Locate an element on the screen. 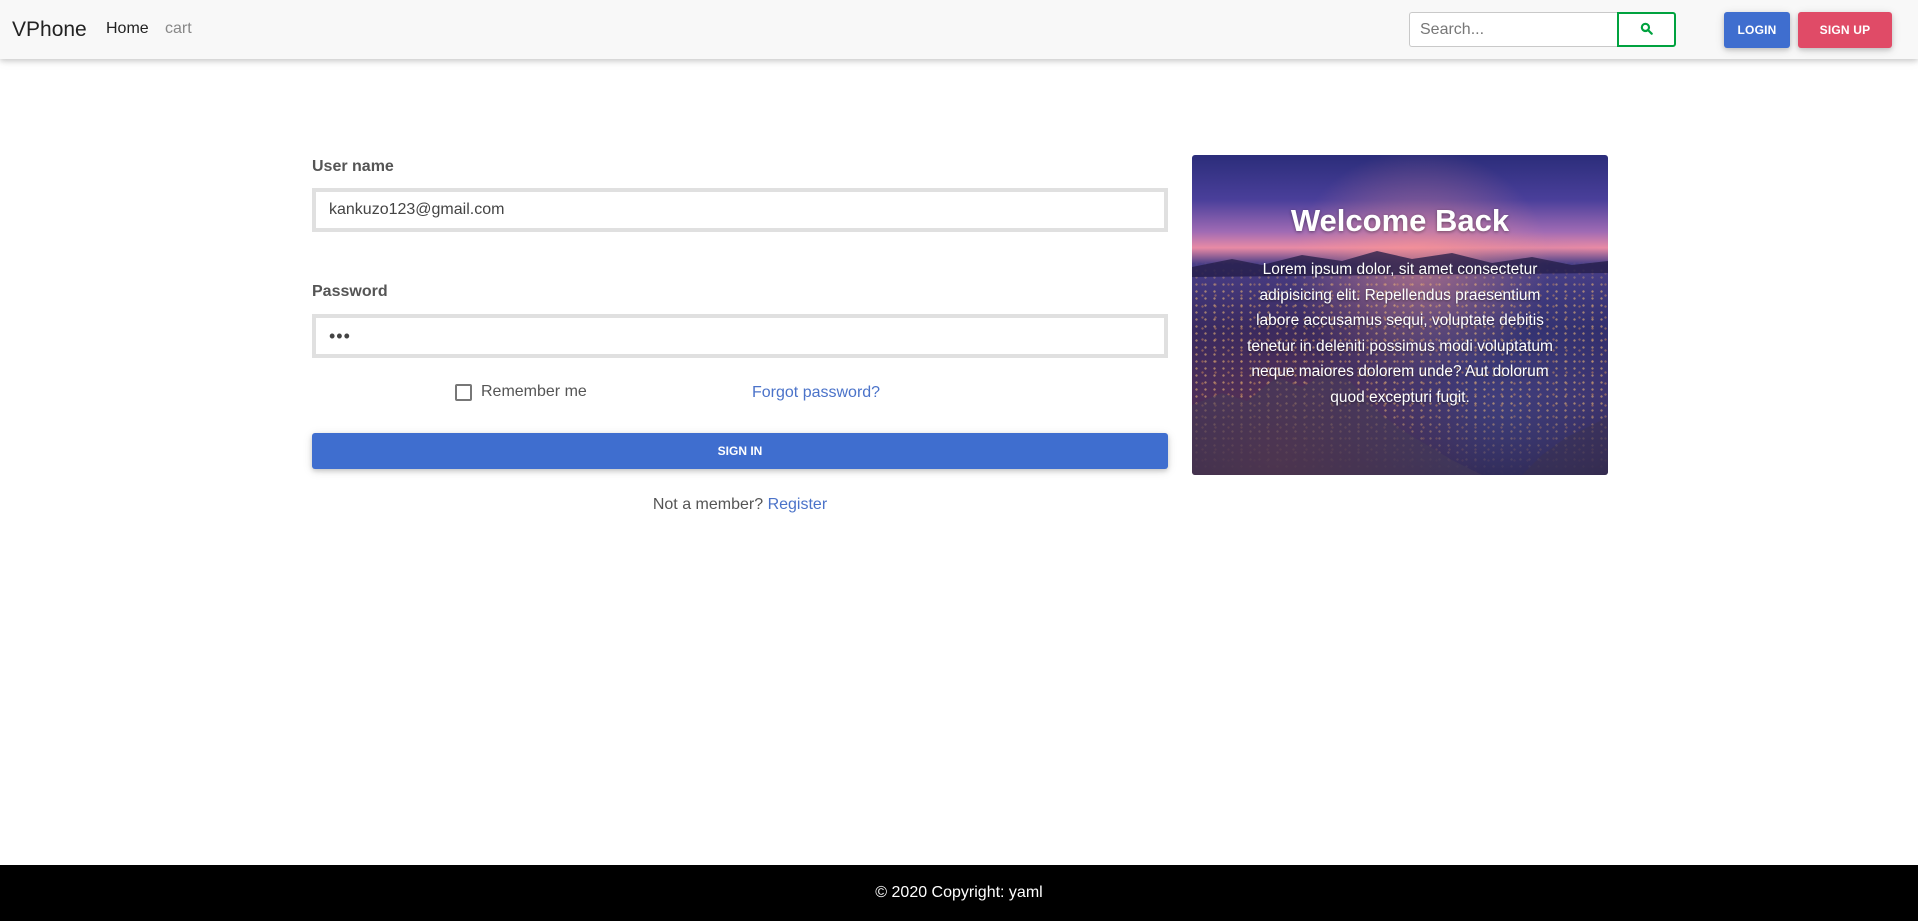 The height and width of the screenshot is (921, 1918). signup-button: SIGN UP is located at coordinates (1845, 30).